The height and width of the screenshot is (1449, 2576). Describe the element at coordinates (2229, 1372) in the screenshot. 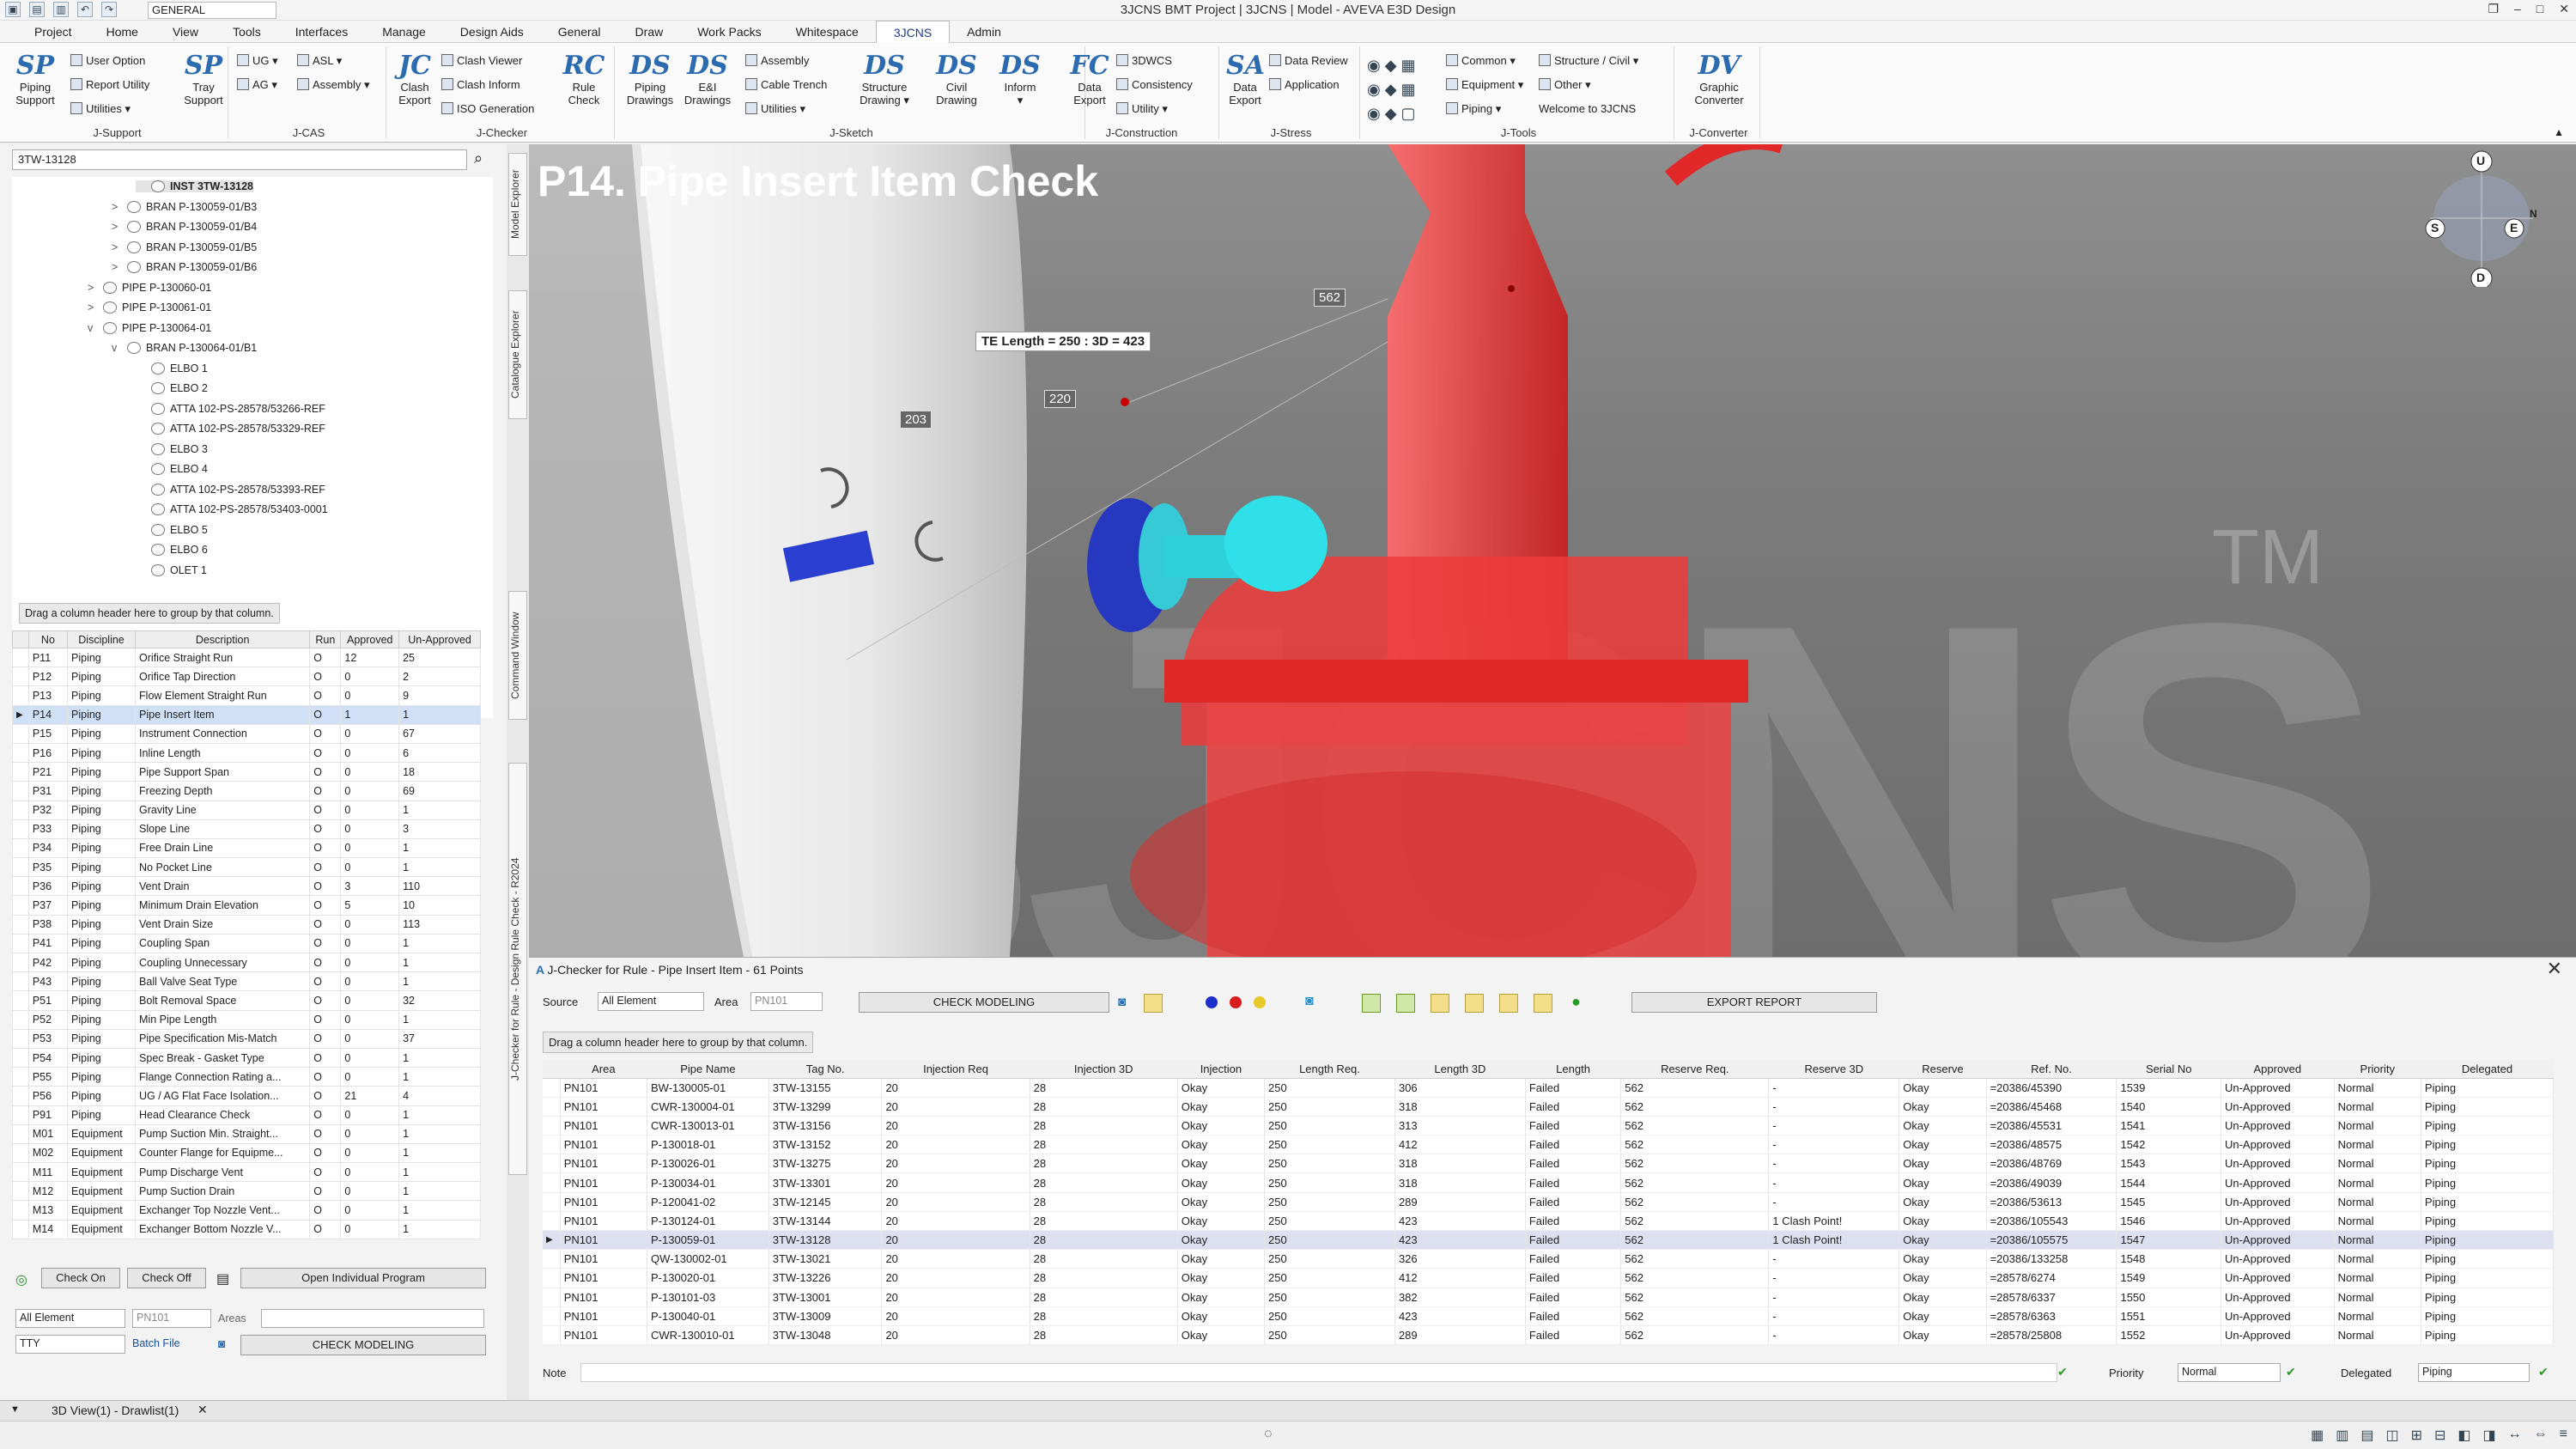

I see `priority-select: Normal` at that location.